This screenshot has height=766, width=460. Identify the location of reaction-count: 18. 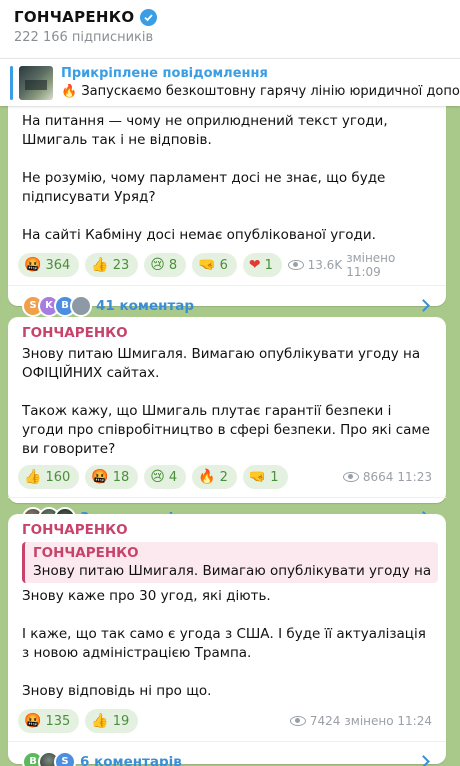
(121, 477).